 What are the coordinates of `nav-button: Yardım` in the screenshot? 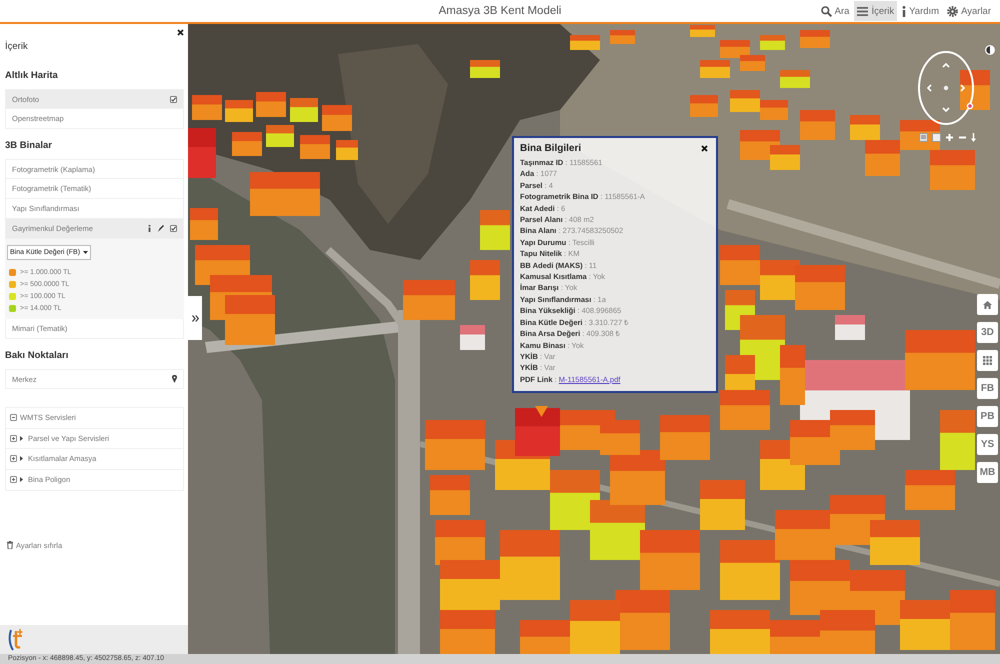 It's located at (920, 11).